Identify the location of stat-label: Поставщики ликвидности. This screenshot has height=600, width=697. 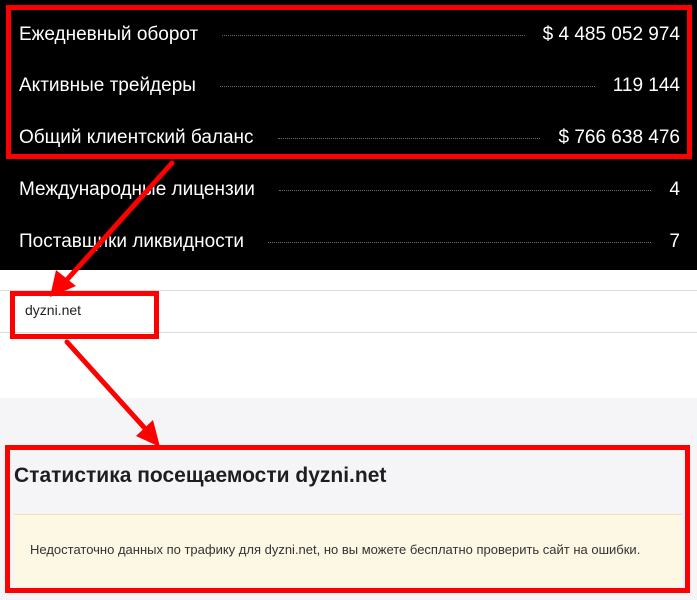
(132, 241).